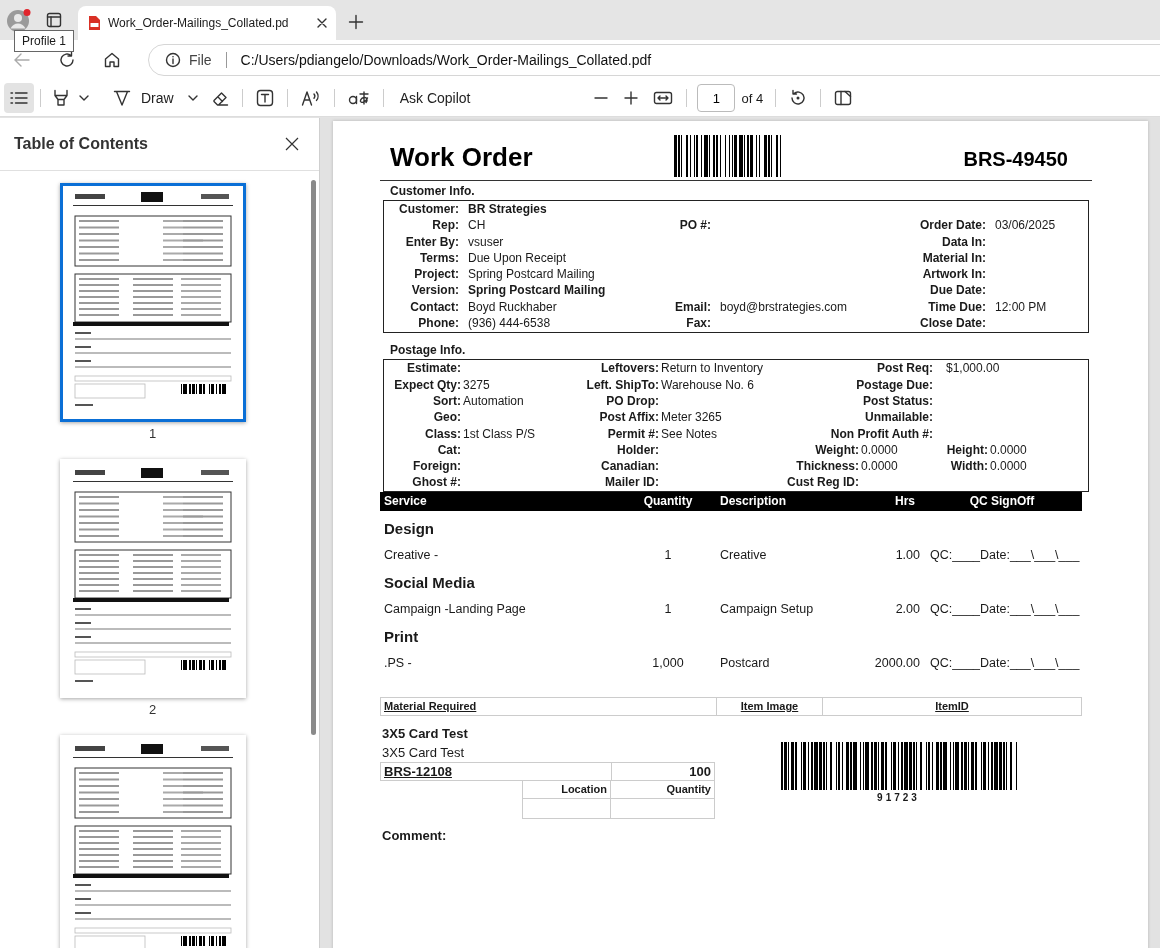 This screenshot has width=1160, height=948. I want to click on item-code: BRS-12108, so click(418, 771).